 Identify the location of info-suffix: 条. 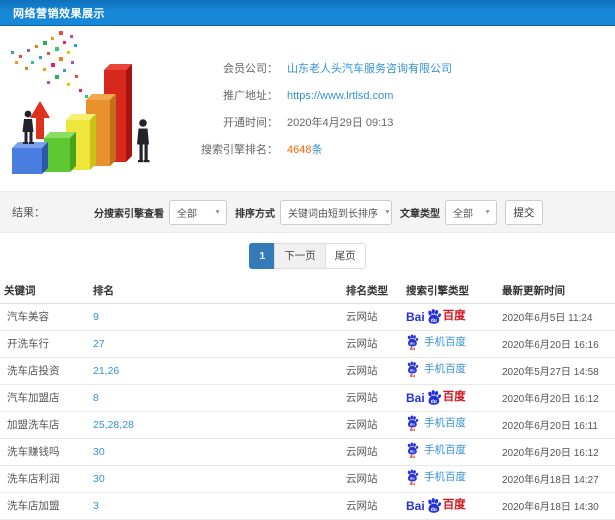
(317, 150).